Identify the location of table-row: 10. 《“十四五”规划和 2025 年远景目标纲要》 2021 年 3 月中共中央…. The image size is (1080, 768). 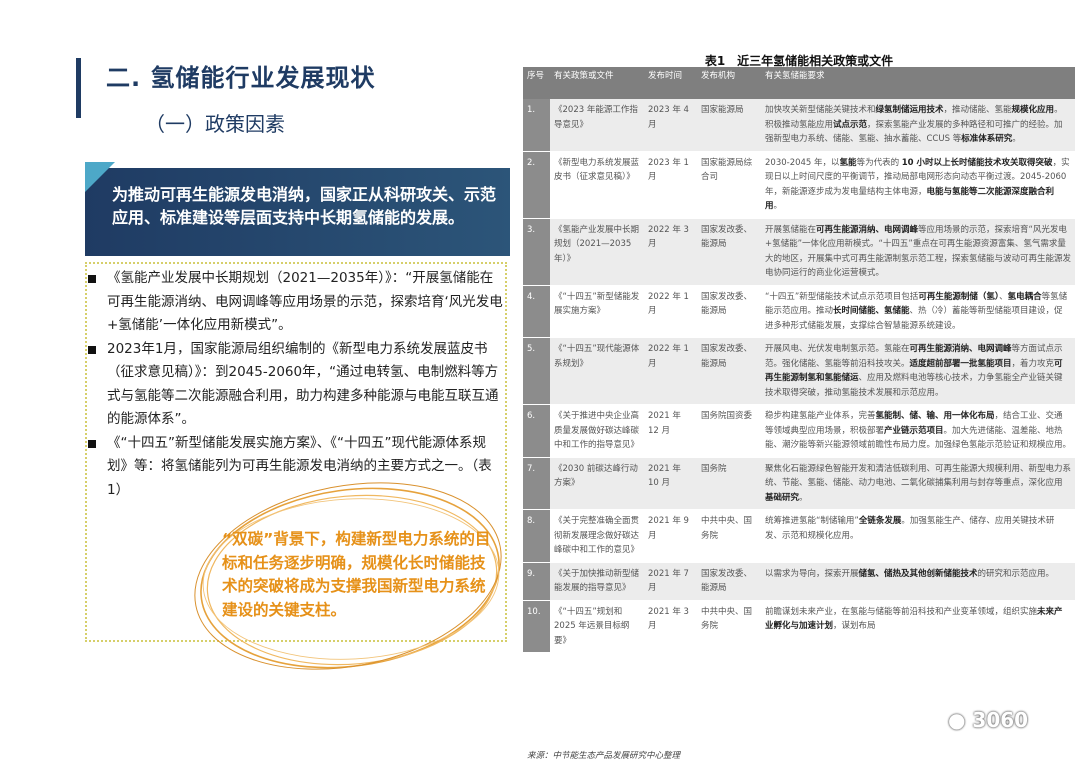
(799, 626).